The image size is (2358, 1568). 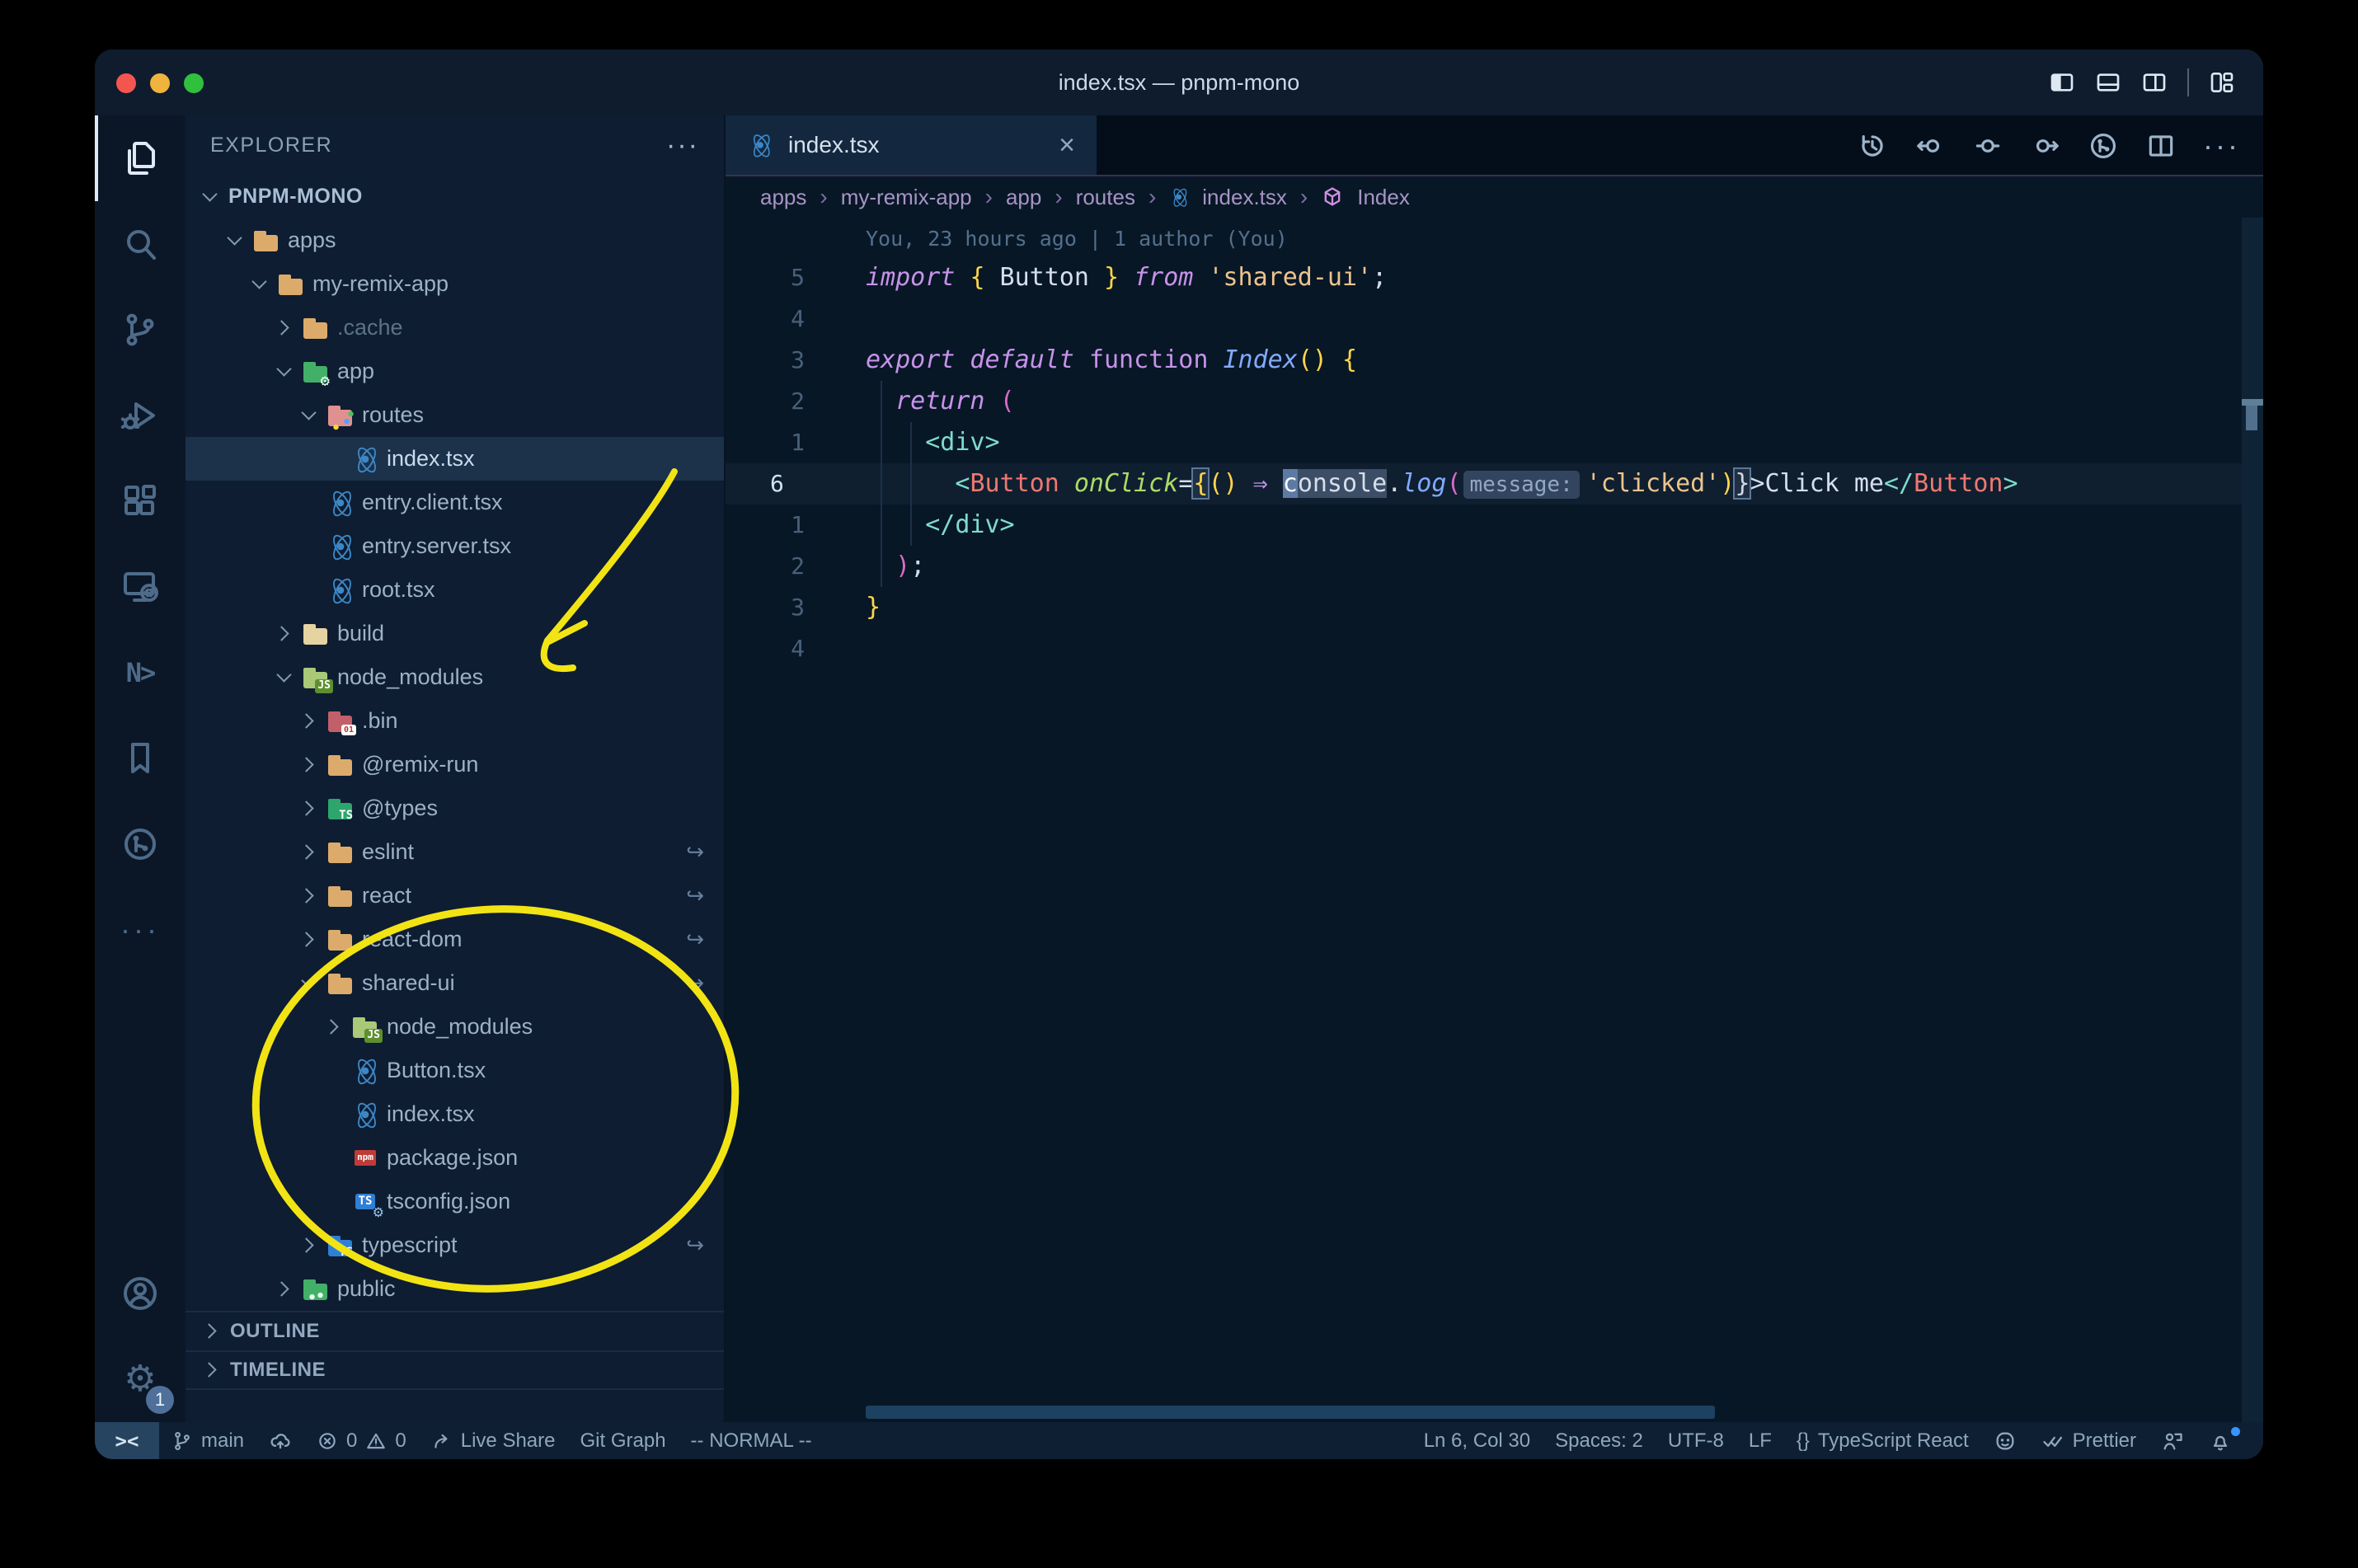 What do you see at coordinates (160, 83) in the screenshot?
I see `minimize-window-button` at bounding box center [160, 83].